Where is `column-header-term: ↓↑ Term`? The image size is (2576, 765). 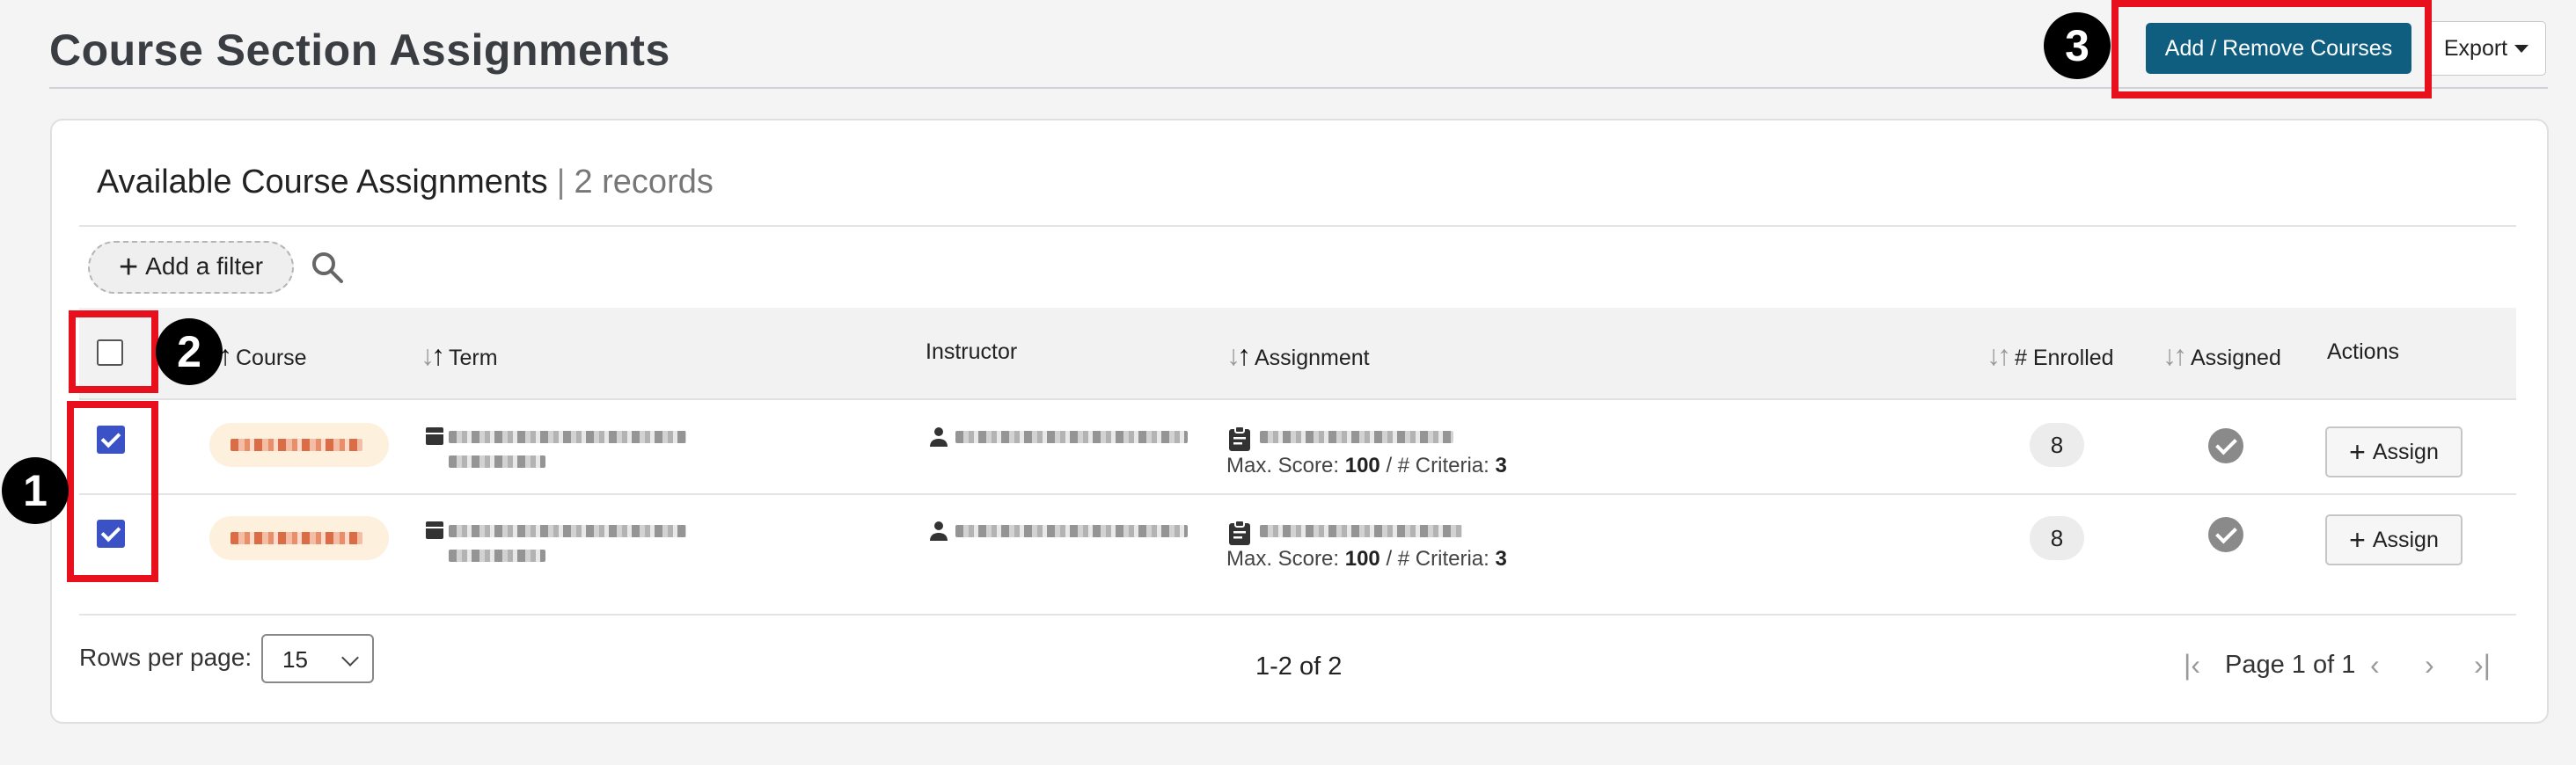
column-header-term: ↓↑ Term is located at coordinates (459, 355).